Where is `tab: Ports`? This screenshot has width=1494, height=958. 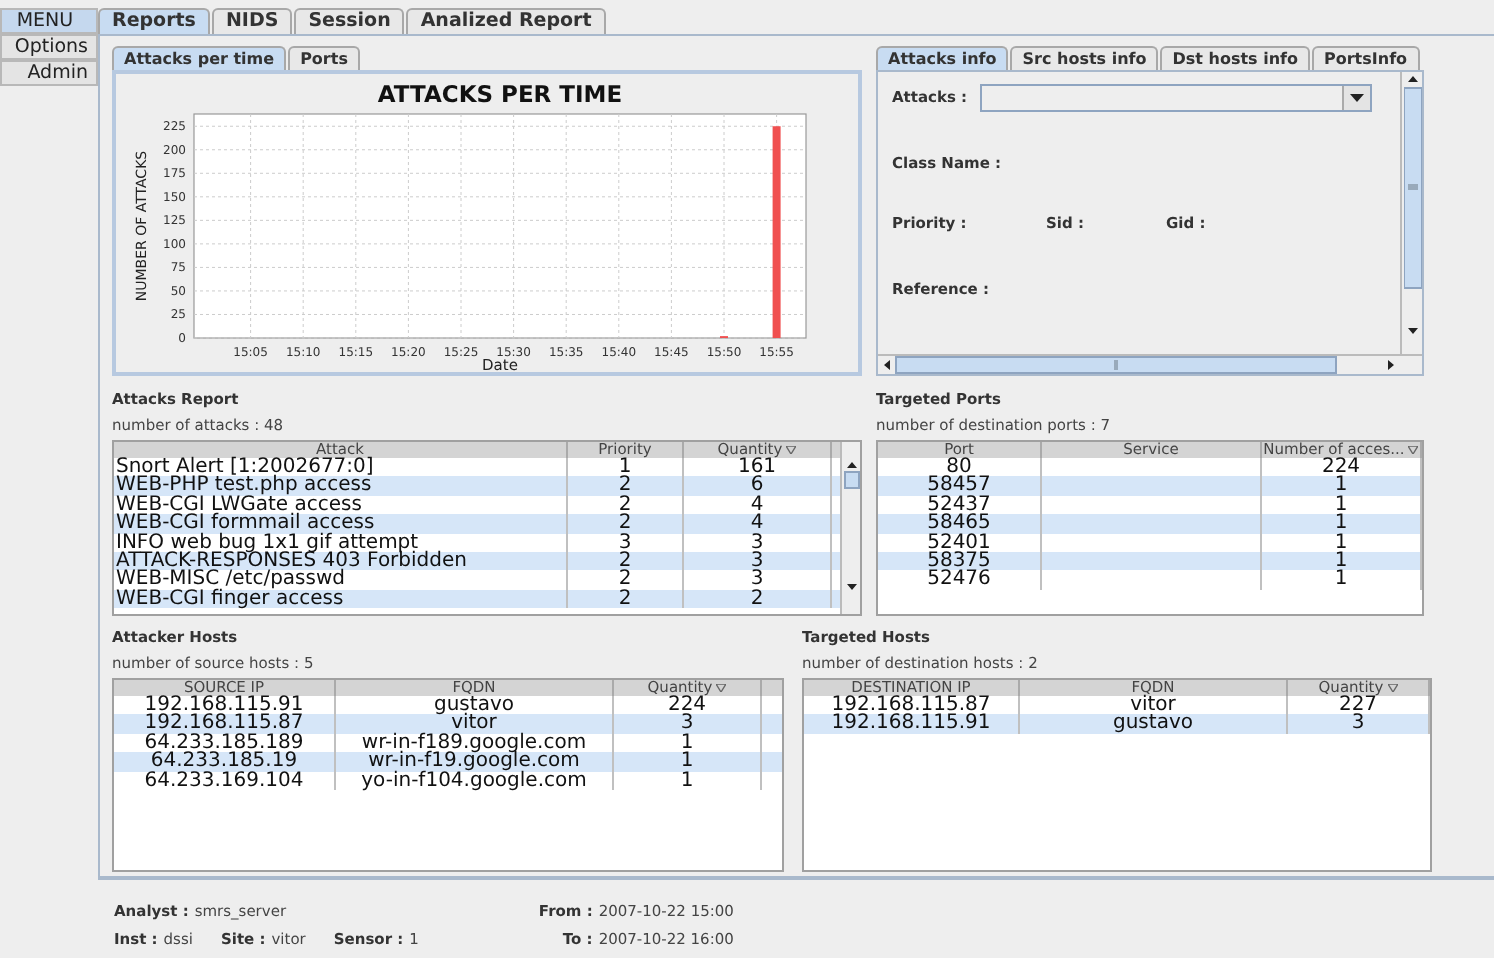 tab: Ports is located at coordinates (324, 58).